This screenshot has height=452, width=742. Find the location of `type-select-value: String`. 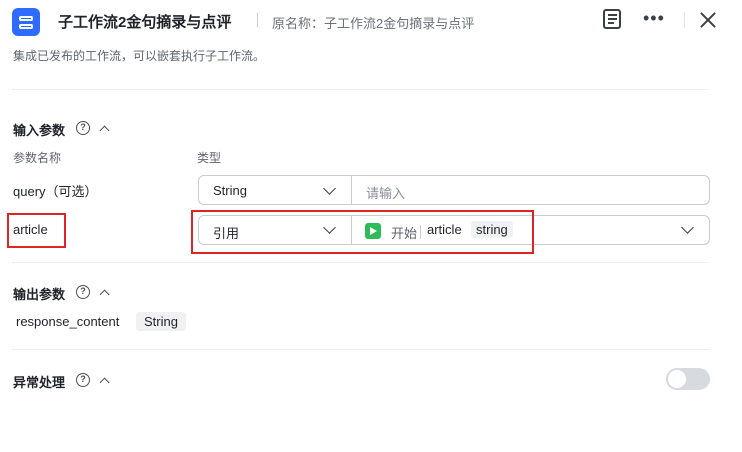

type-select-value: String is located at coordinates (230, 190).